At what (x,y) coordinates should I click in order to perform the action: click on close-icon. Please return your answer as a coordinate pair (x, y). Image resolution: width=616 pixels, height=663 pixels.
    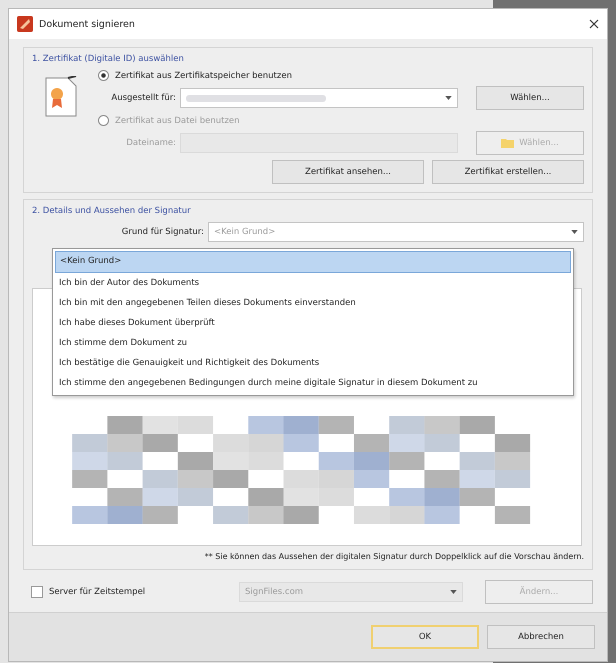
    Looking at the image, I should click on (594, 24).